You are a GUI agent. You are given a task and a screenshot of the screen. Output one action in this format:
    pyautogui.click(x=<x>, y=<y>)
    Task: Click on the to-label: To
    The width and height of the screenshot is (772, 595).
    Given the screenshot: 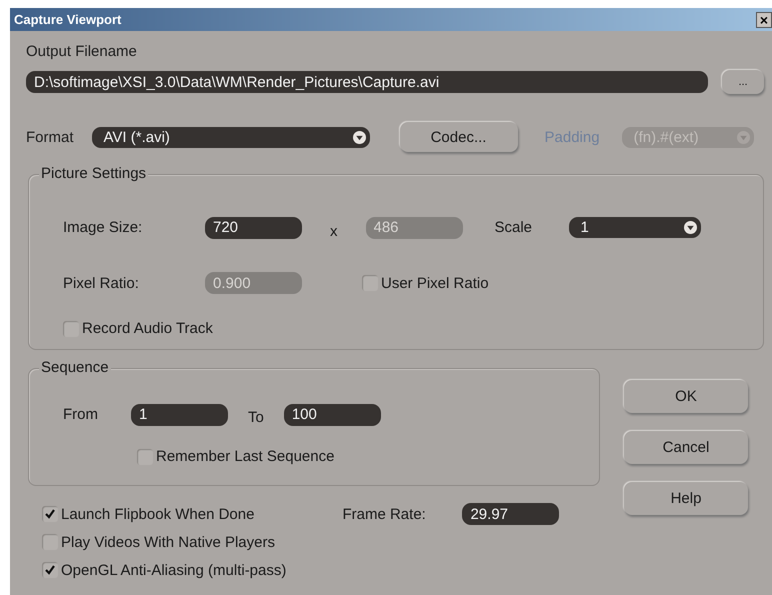 What is the action you would take?
    pyautogui.click(x=256, y=417)
    